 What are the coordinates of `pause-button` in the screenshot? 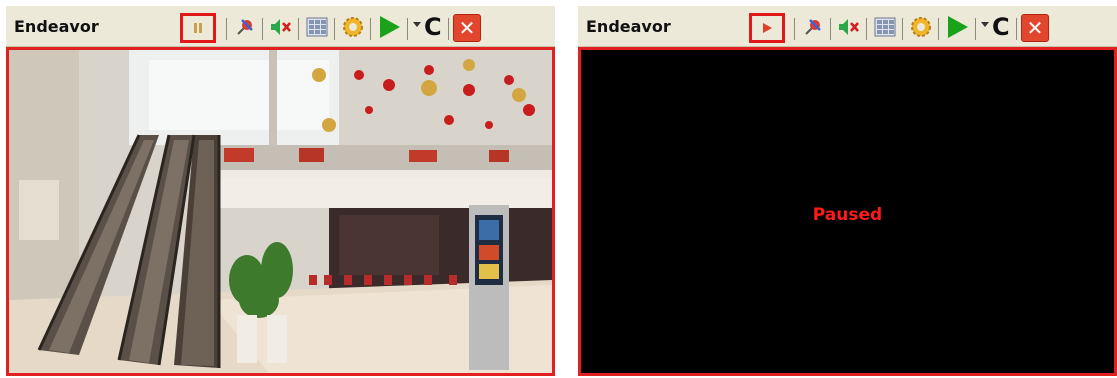 It's located at (198, 28).